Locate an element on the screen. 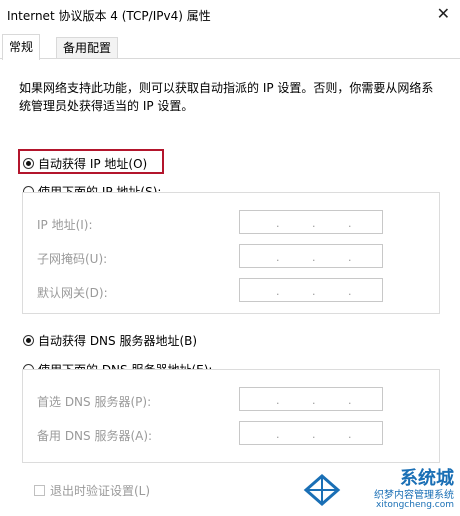  validate-on-exit-checkbox: 退出时验证设置(L) is located at coordinates (92, 490).